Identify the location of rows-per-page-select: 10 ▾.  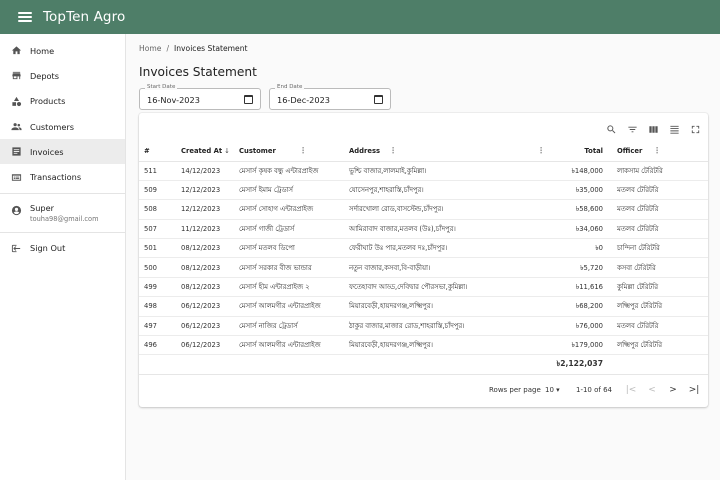
(552, 390).